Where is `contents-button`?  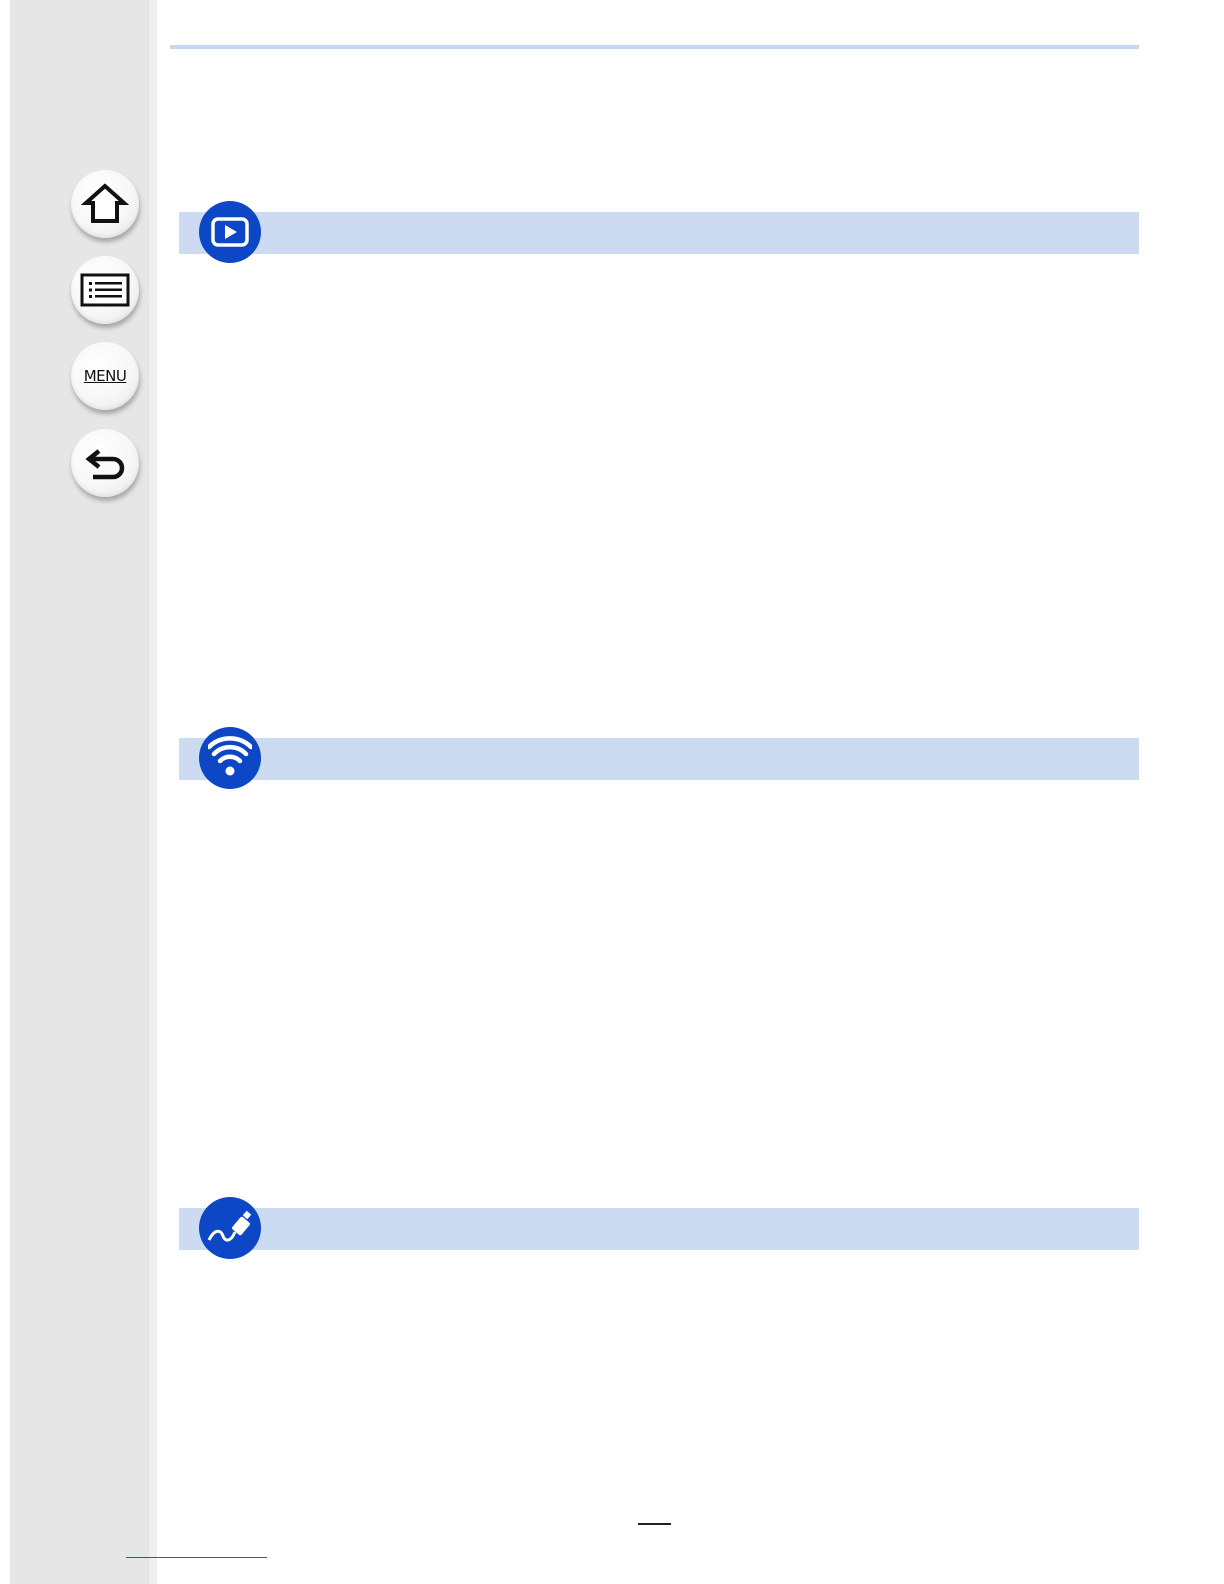 contents-button is located at coordinates (105, 290).